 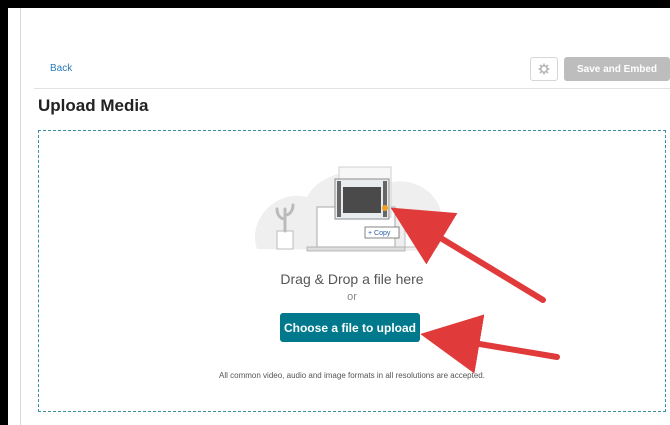 What do you see at coordinates (335, 4) in the screenshot?
I see `screen-frame-top` at bounding box center [335, 4].